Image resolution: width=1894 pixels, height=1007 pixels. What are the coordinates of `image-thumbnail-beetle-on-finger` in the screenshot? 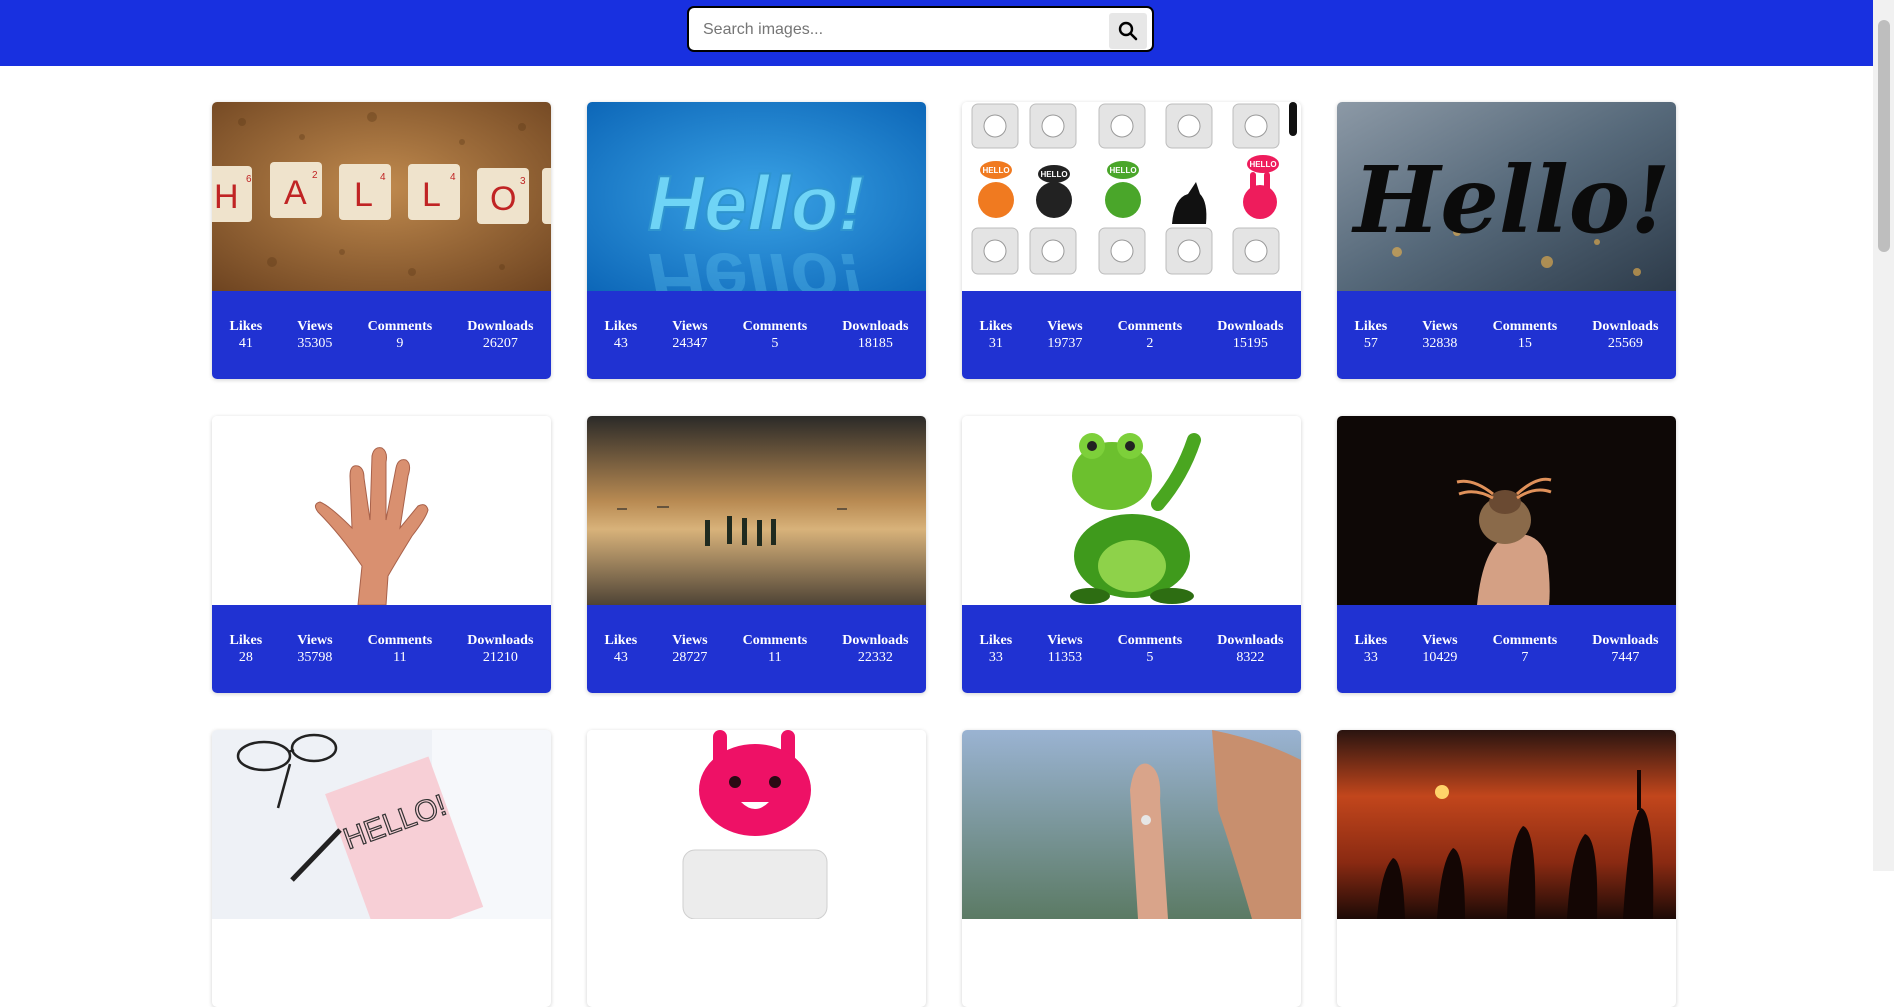 It's located at (1506, 510).